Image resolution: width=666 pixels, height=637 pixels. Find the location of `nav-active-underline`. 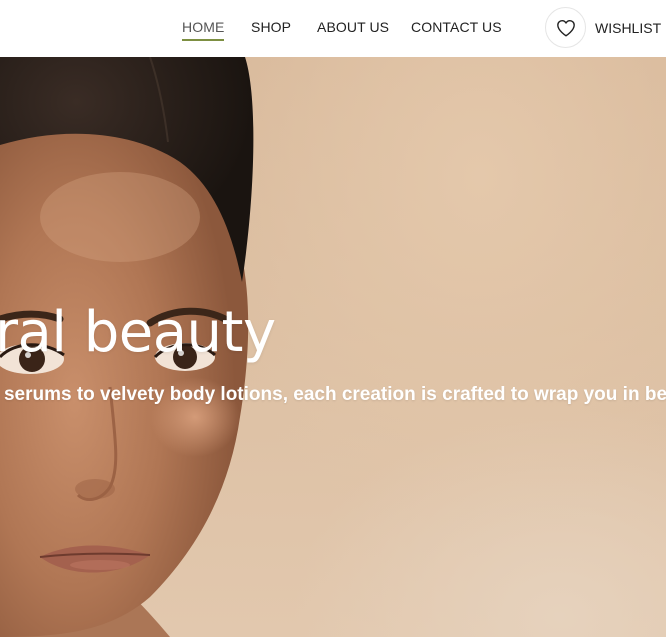

nav-active-underline is located at coordinates (203, 40).